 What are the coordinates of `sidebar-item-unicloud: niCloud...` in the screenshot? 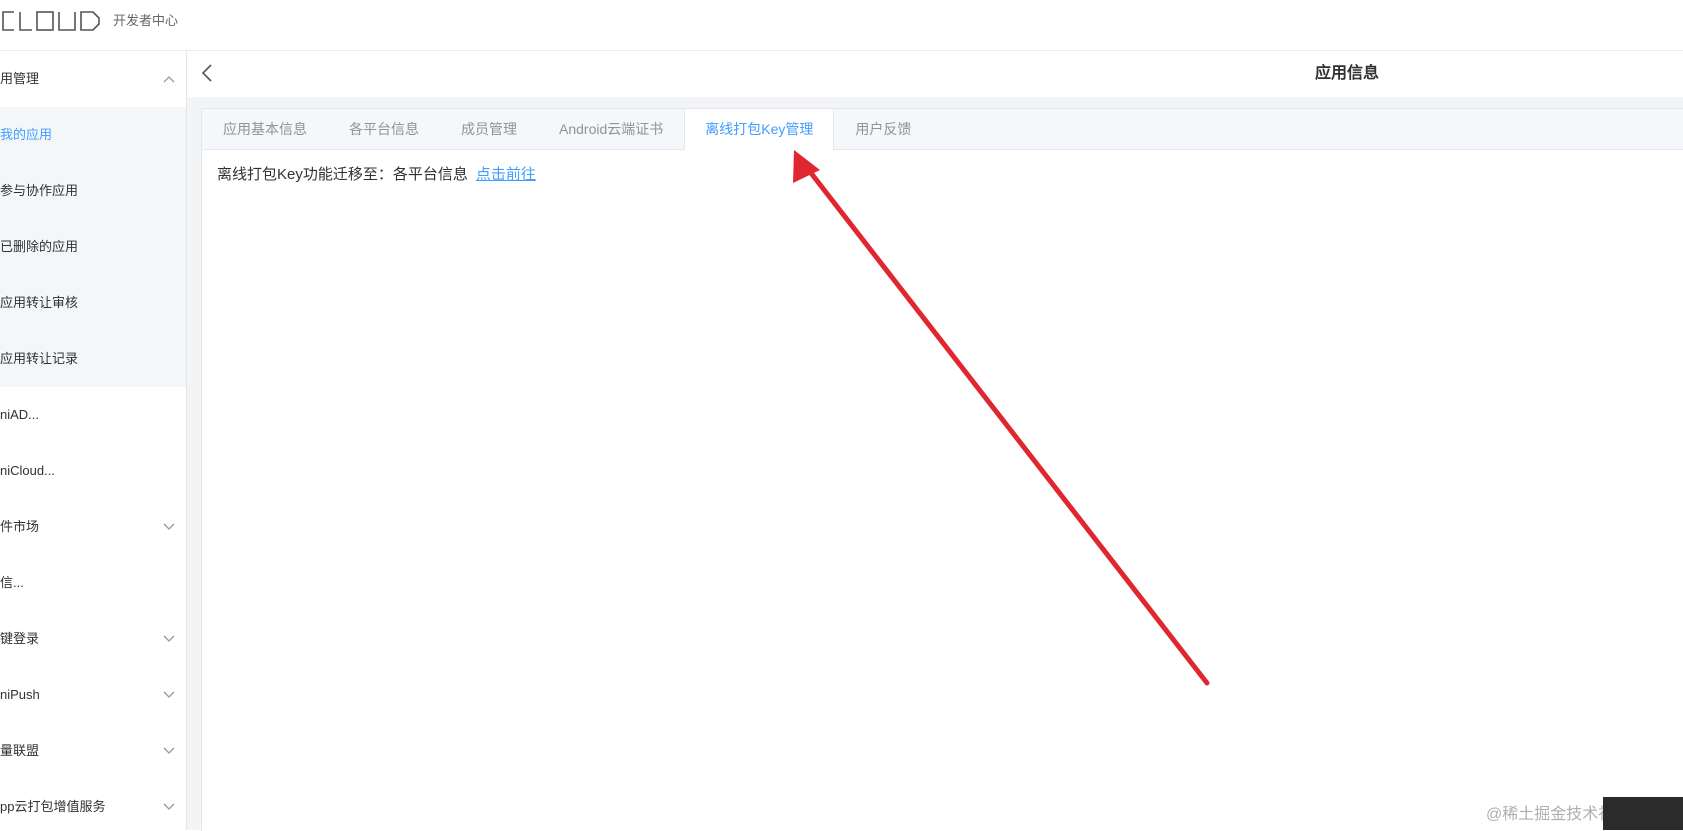 It's located at (93, 471).